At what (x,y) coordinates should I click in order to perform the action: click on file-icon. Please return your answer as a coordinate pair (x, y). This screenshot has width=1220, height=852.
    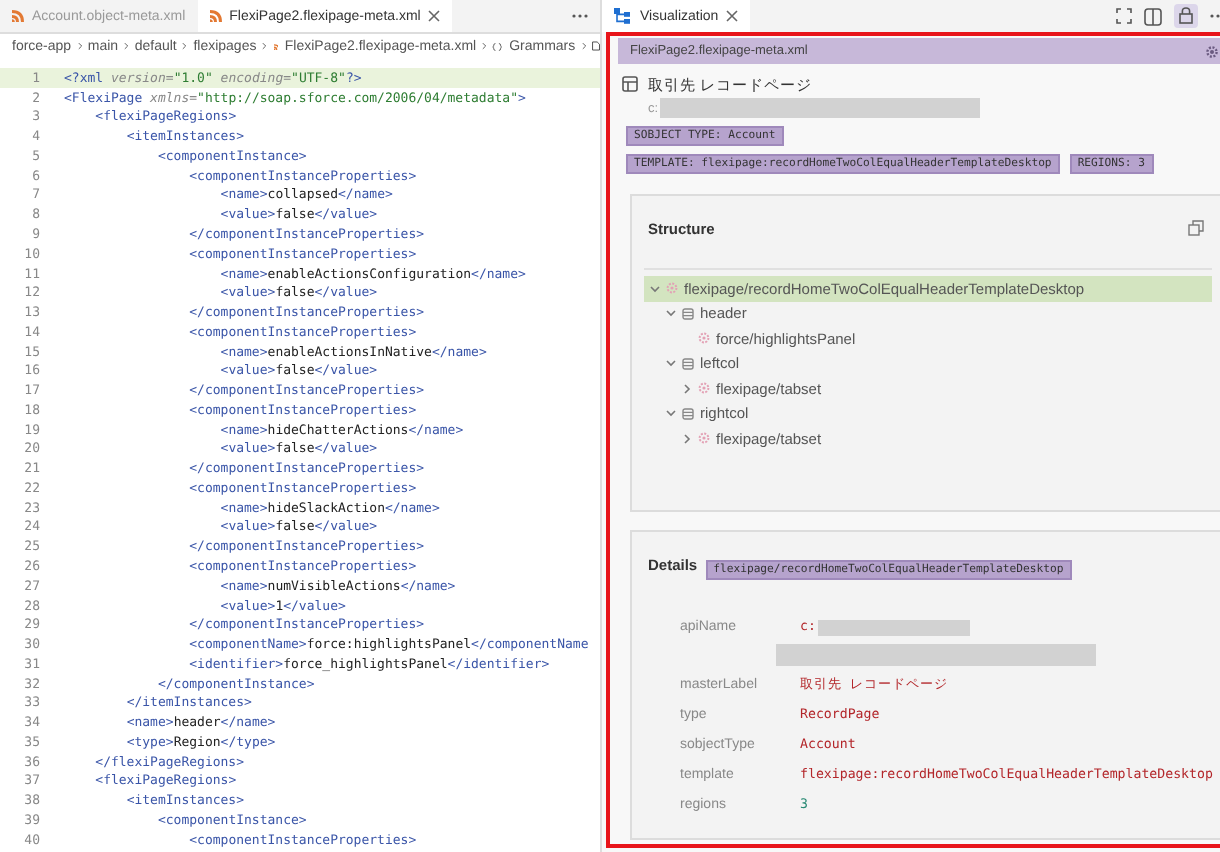
    Looking at the image, I should click on (595, 46).